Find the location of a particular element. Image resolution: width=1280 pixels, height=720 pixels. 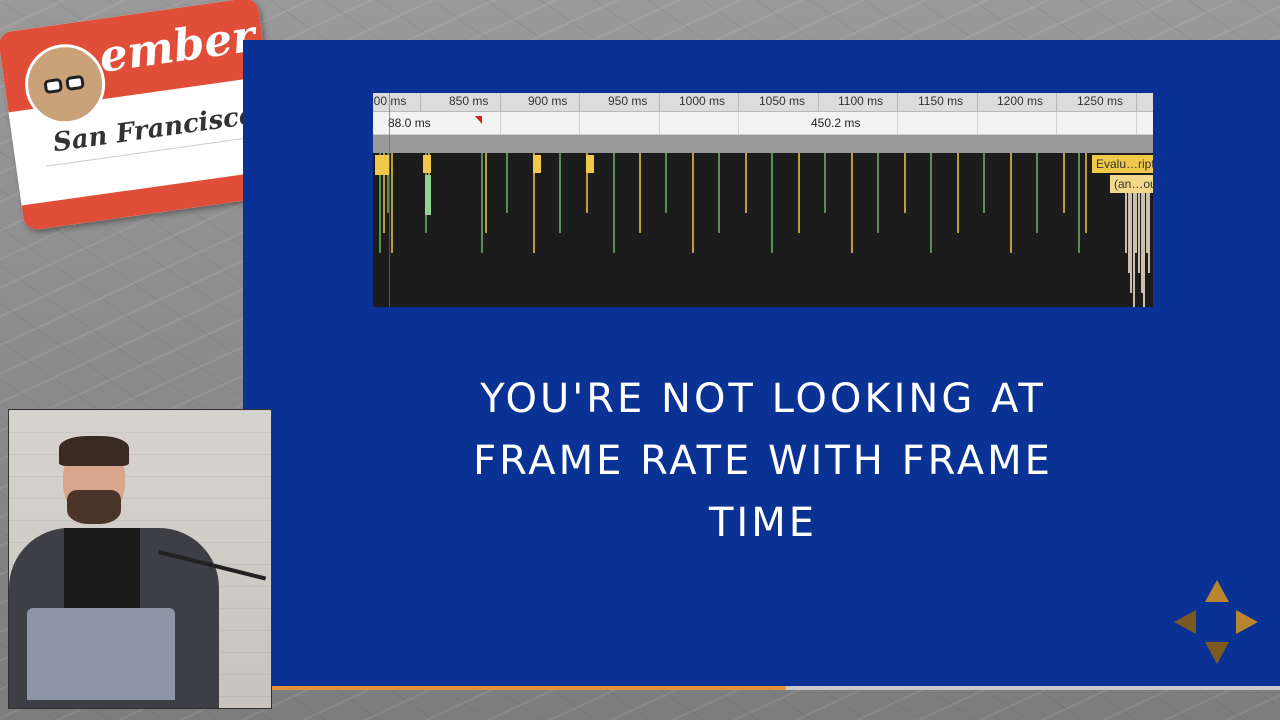

ruler-tick: 1100 ms is located at coordinates (861, 101).